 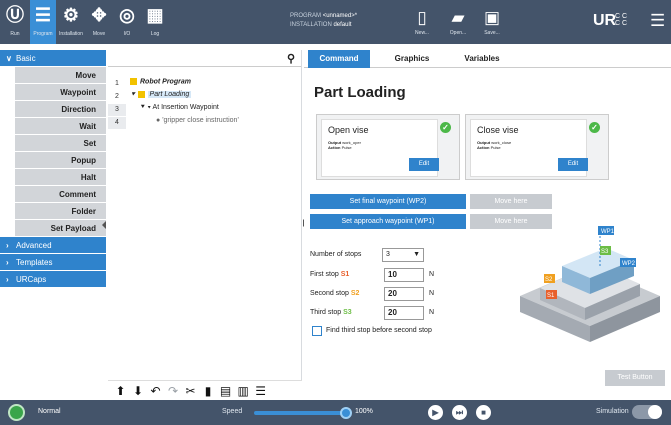 I want to click on hamburger-menu-icon: ☰, so click(x=657, y=21).